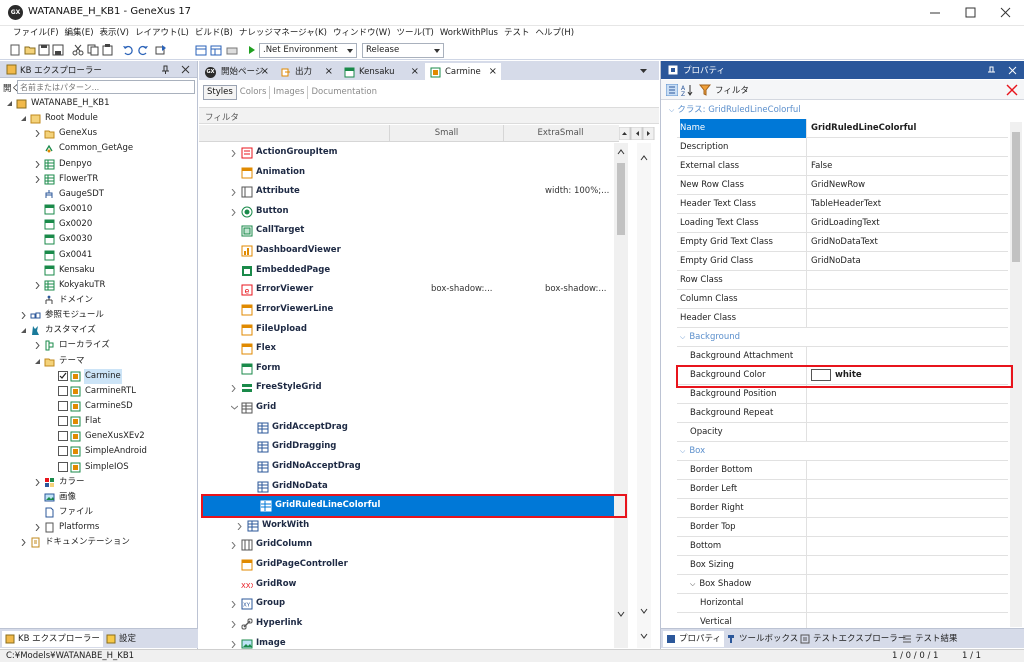 Image resolution: width=1024 pixels, height=662 pixels. What do you see at coordinates (560, 133) in the screenshot?
I see `column-extrasmall: ExtraSmall` at bounding box center [560, 133].